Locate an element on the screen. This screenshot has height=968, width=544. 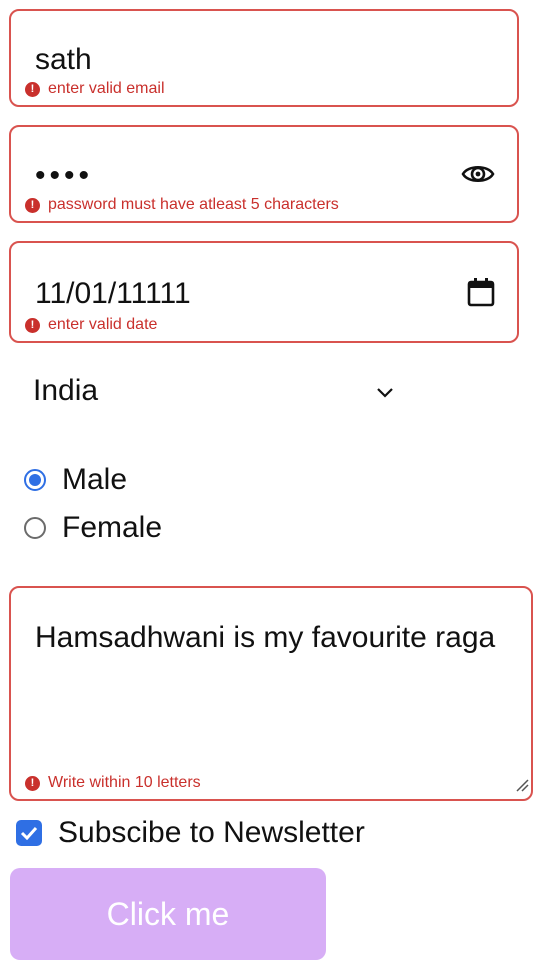
newsletter-checkbox is located at coordinates (29, 833).